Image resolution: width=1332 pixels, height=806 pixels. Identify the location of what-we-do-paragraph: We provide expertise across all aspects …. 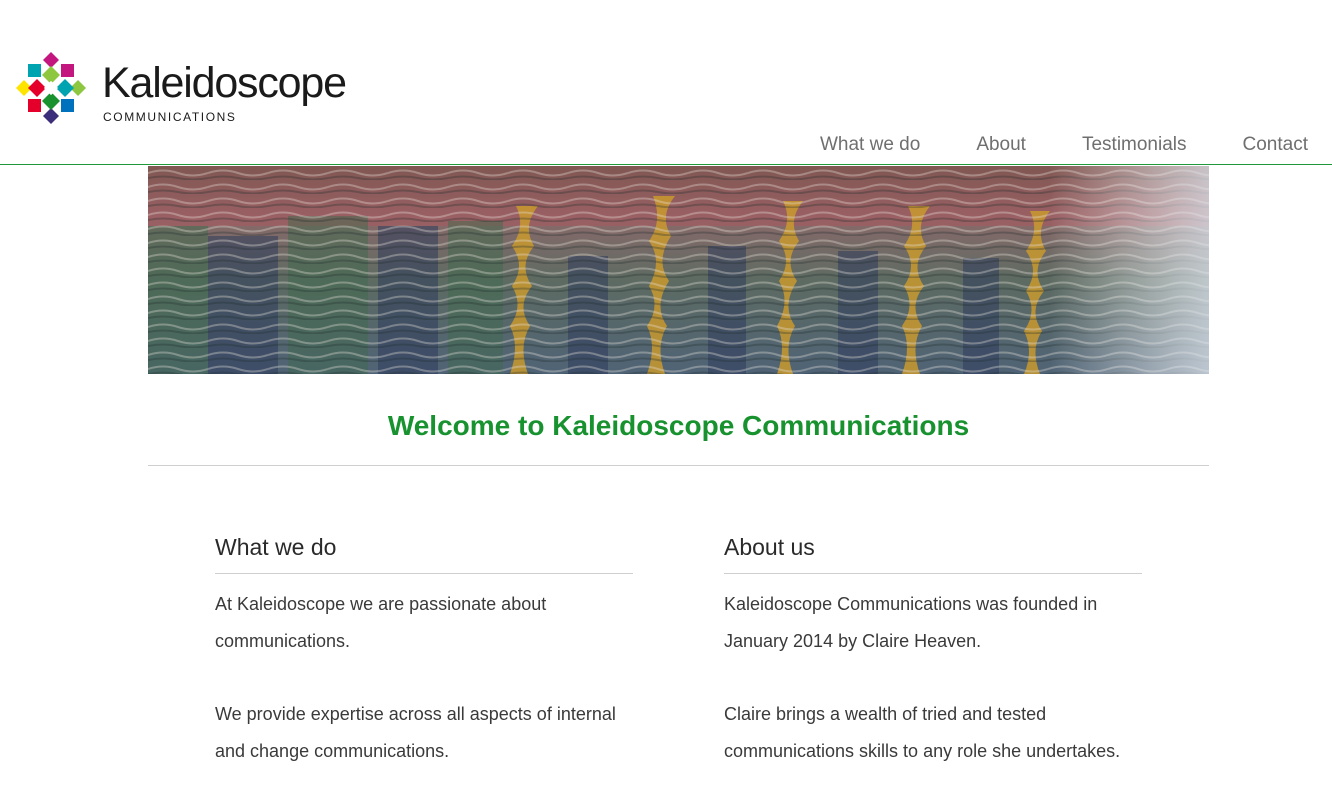
(415, 732).